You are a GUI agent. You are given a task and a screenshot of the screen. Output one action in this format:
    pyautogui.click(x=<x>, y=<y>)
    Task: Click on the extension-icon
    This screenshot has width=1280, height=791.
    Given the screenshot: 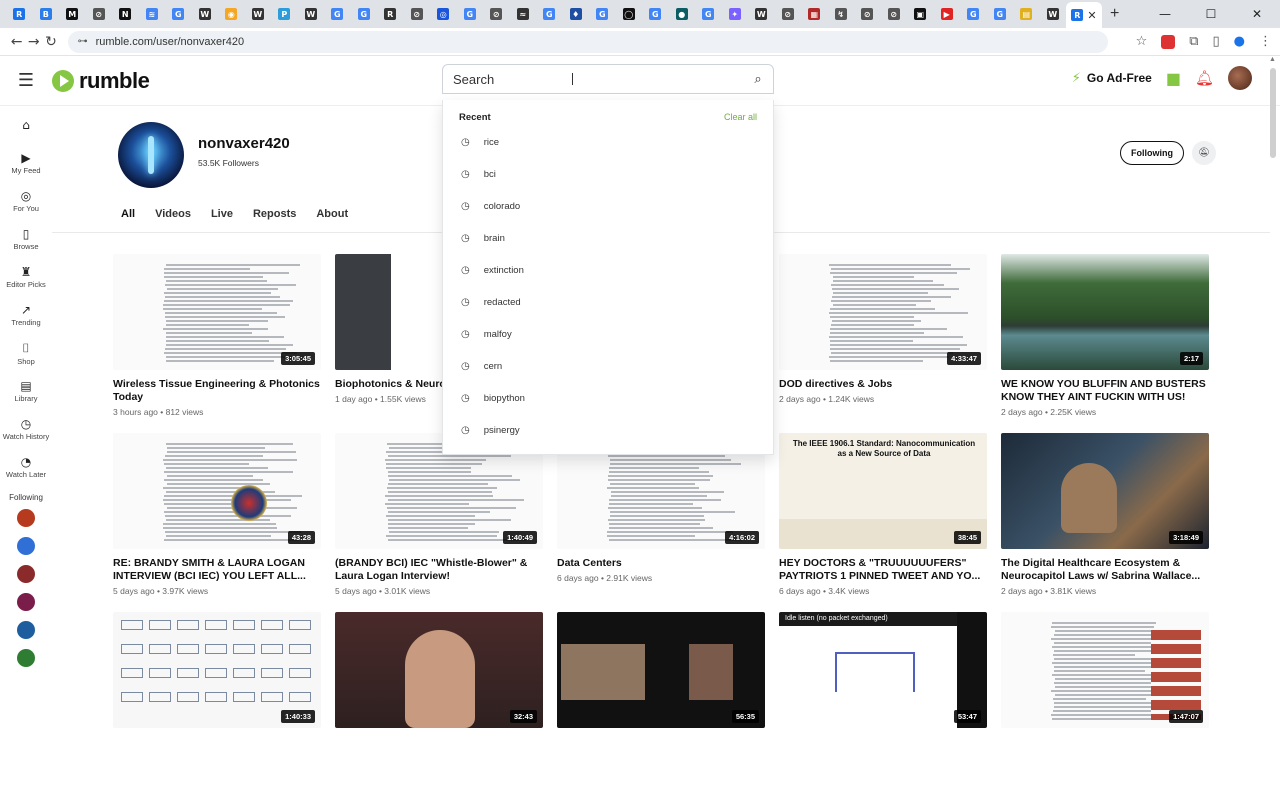 What is the action you would take?
    pyautogui.click(x=1168, y=41)
    